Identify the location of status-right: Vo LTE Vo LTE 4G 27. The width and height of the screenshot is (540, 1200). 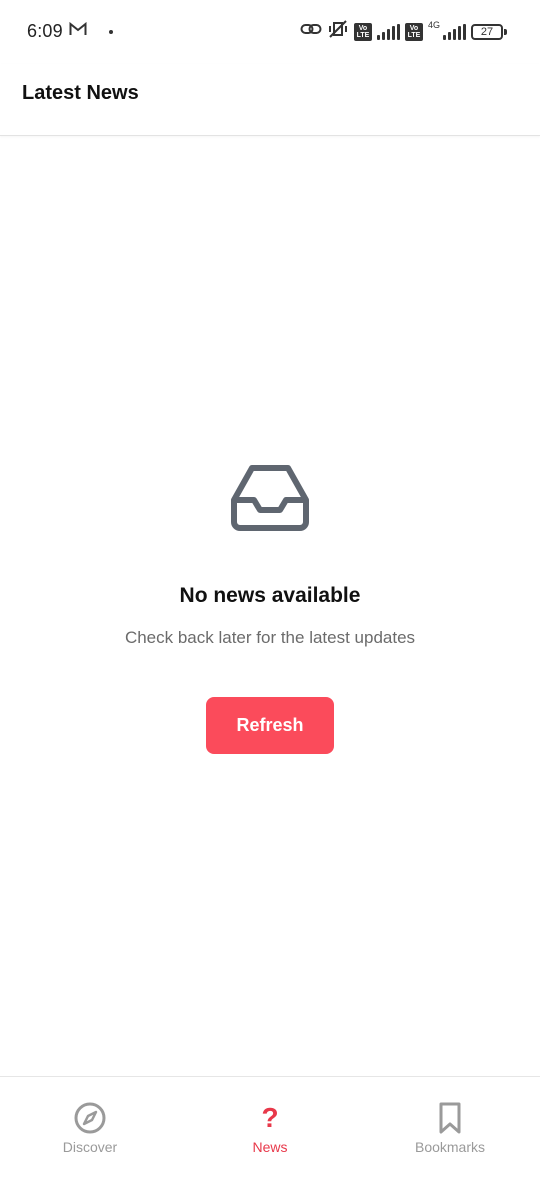
(403, 31).